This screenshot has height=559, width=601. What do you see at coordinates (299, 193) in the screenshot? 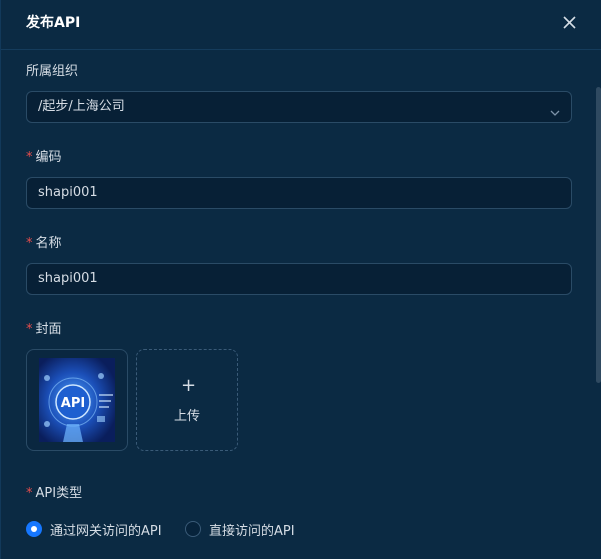
I see `code-input: shapi001` at bounding box center [299, 193].